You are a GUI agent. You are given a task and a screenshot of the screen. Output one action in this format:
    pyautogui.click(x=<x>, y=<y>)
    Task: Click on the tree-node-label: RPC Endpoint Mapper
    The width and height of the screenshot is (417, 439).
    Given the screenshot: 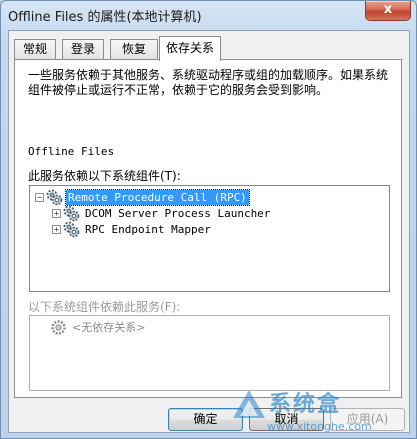 What is the action you would take?
    pyautogui.click(x=148, y=229)
    